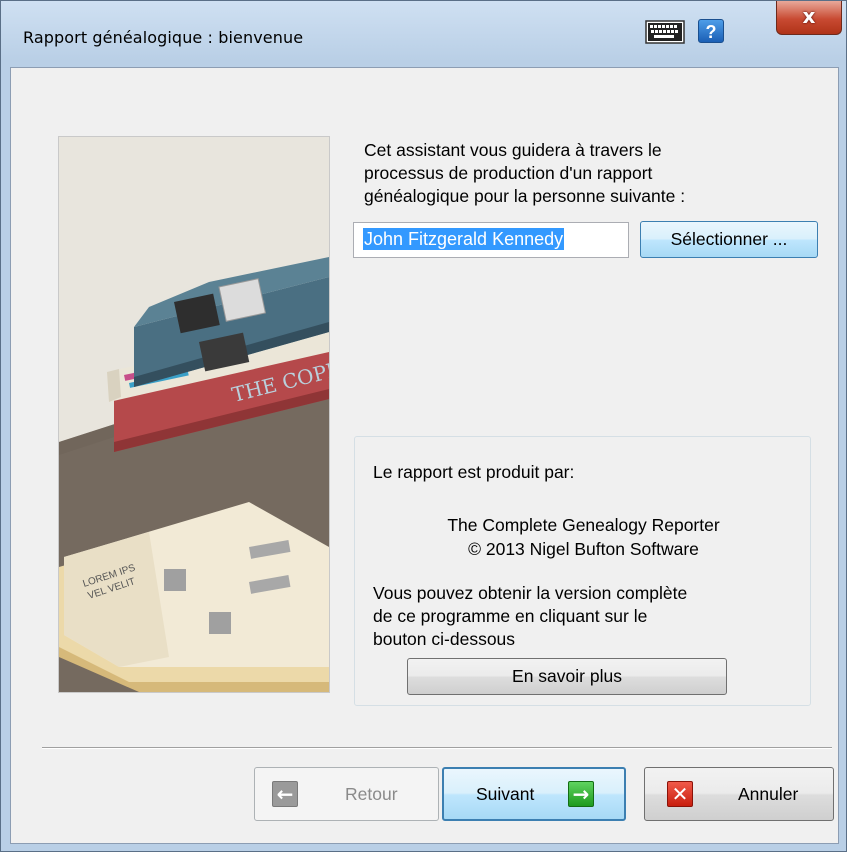  What do you see at coordinates (444, 639) in the screenshot?
I see `info-body-line: bouton ci-dessous` at bounding box center [444, 639].